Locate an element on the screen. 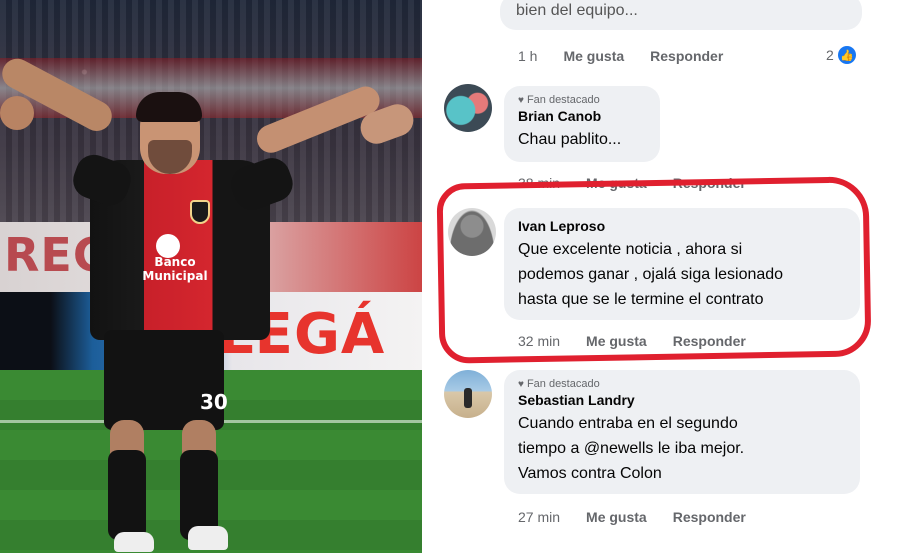  comment-actions: 27 min Me gusta Responder is located at coordinates (632, 517).